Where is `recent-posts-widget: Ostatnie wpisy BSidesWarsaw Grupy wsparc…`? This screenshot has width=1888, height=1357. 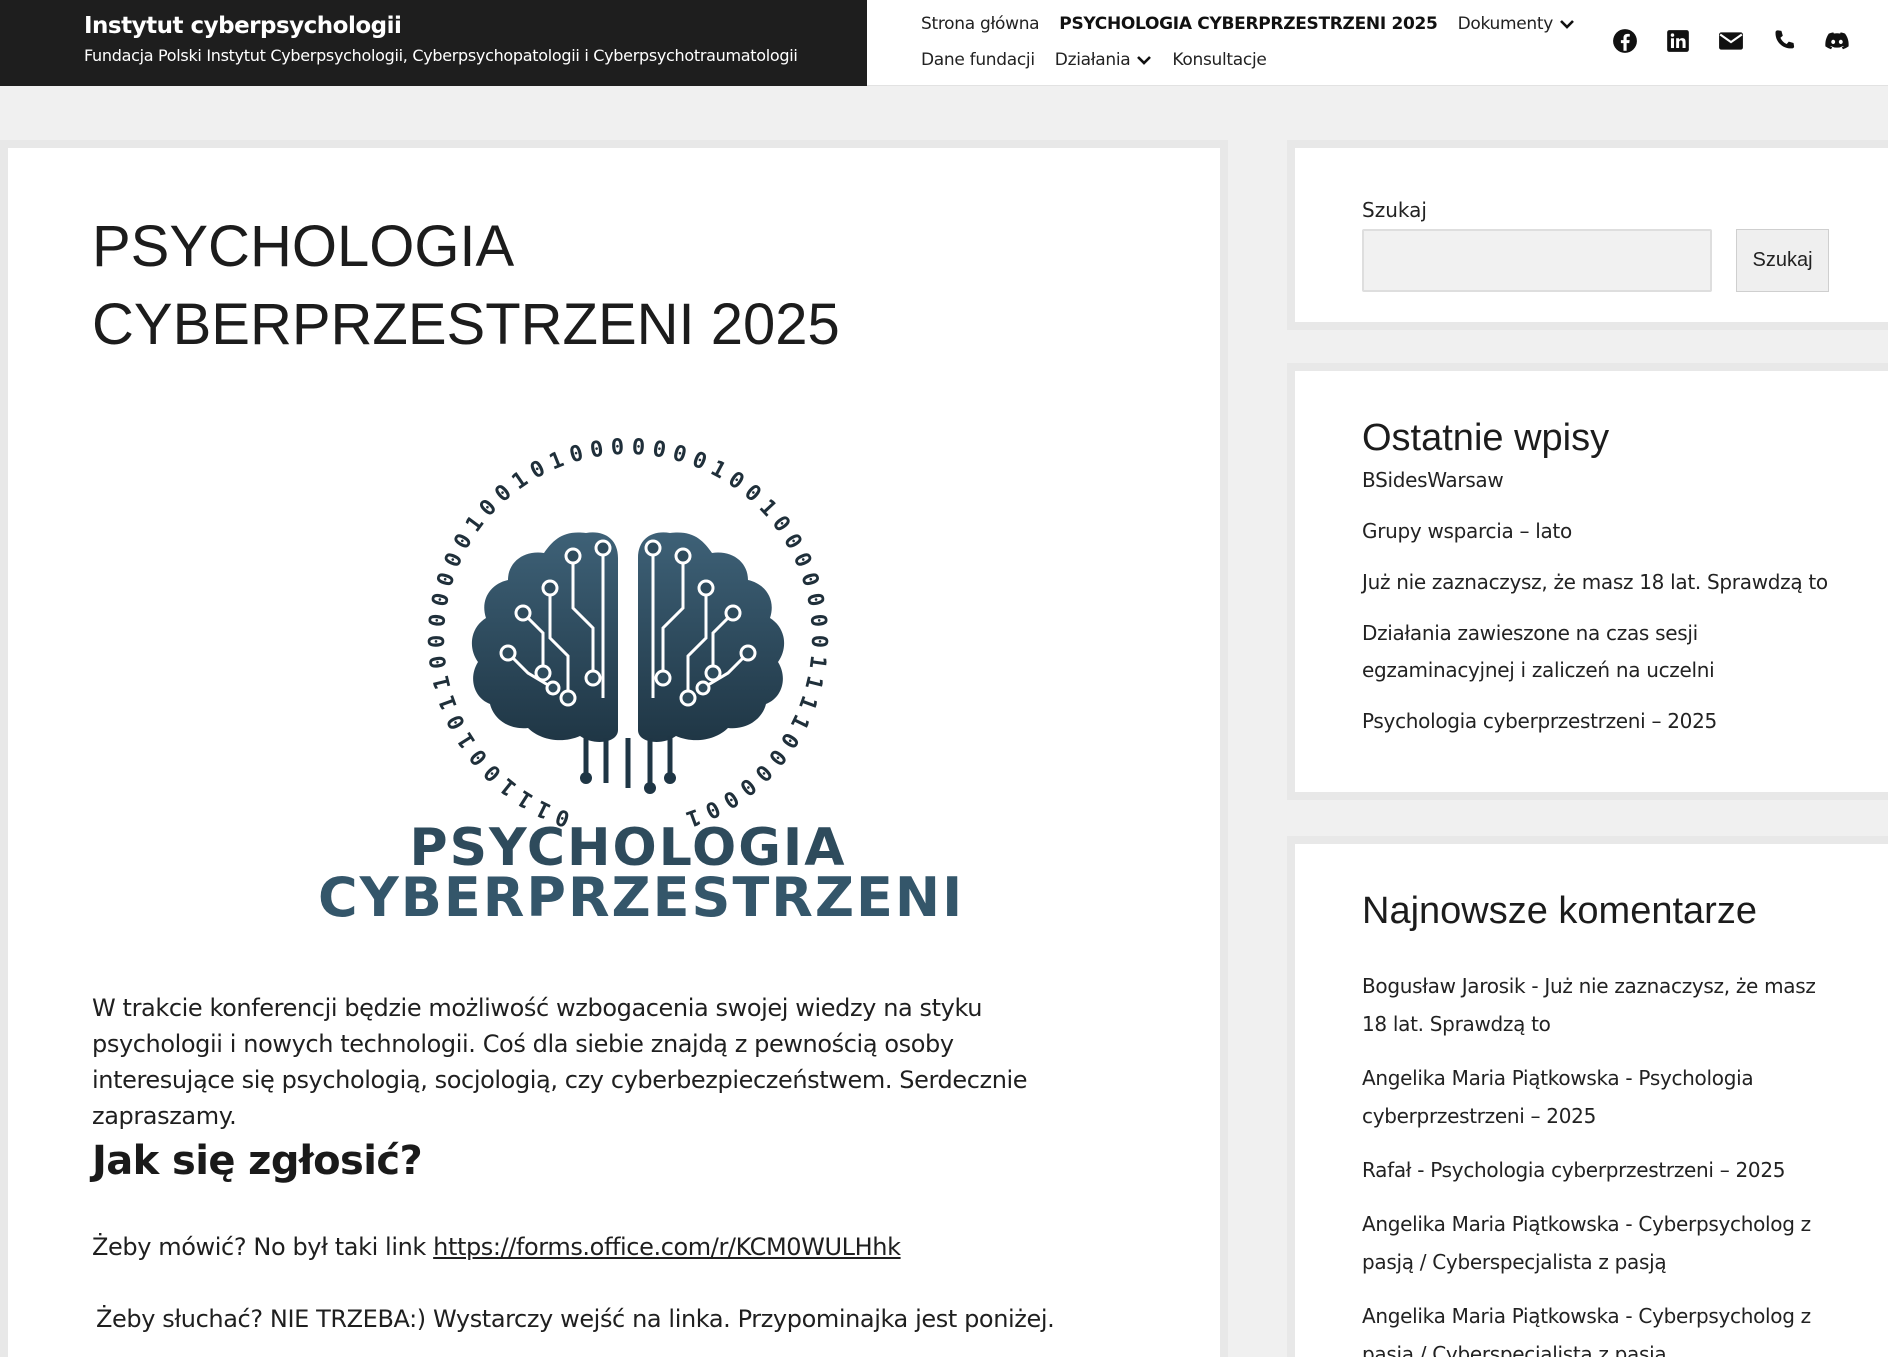 recent-posts-widget: Ostatnie wpisy BSidesWarsaw Grupy wsparc… is located at coordinates (1587, 581).